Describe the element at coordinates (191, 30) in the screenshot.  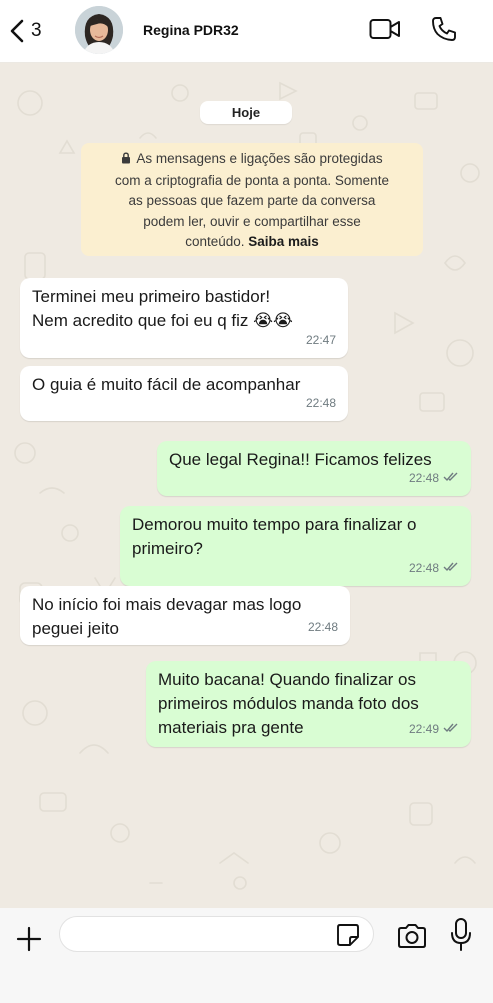
I see `contact-name: Regina PDR32` at that location.